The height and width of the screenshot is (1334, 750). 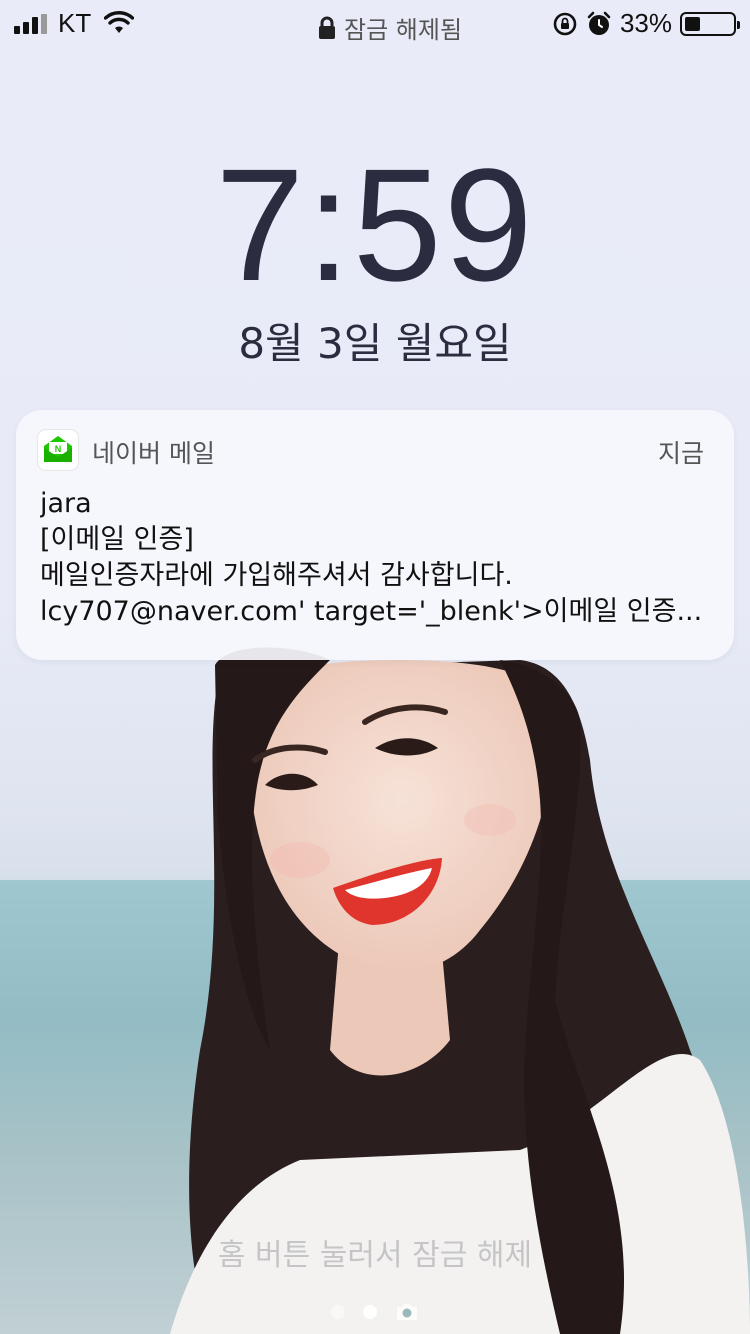 What do you see at coordinates (30, 24) in the screenshot?
I see `cellular-signal-icon` at bounding box center [30, 24].